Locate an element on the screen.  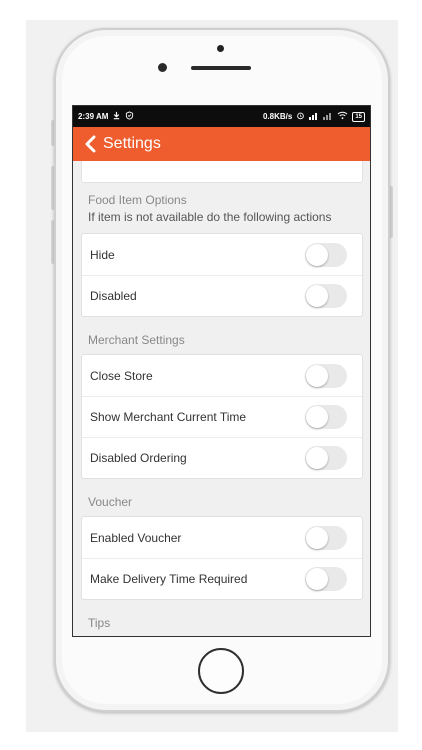
signal-icon is located at coordinates (314, 116).